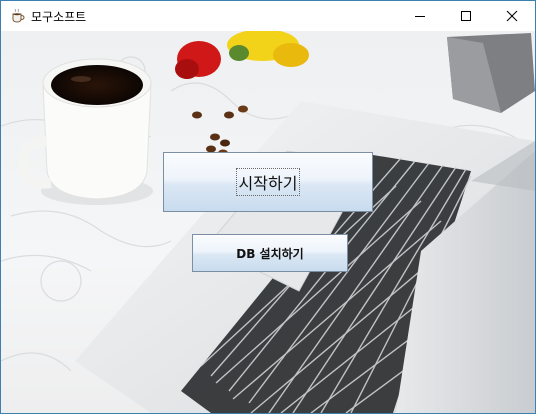  What do you see at coordinates (18, 16) in the screenshot?
I see `coffee-cup-icon` at bounding box center [18, 16].